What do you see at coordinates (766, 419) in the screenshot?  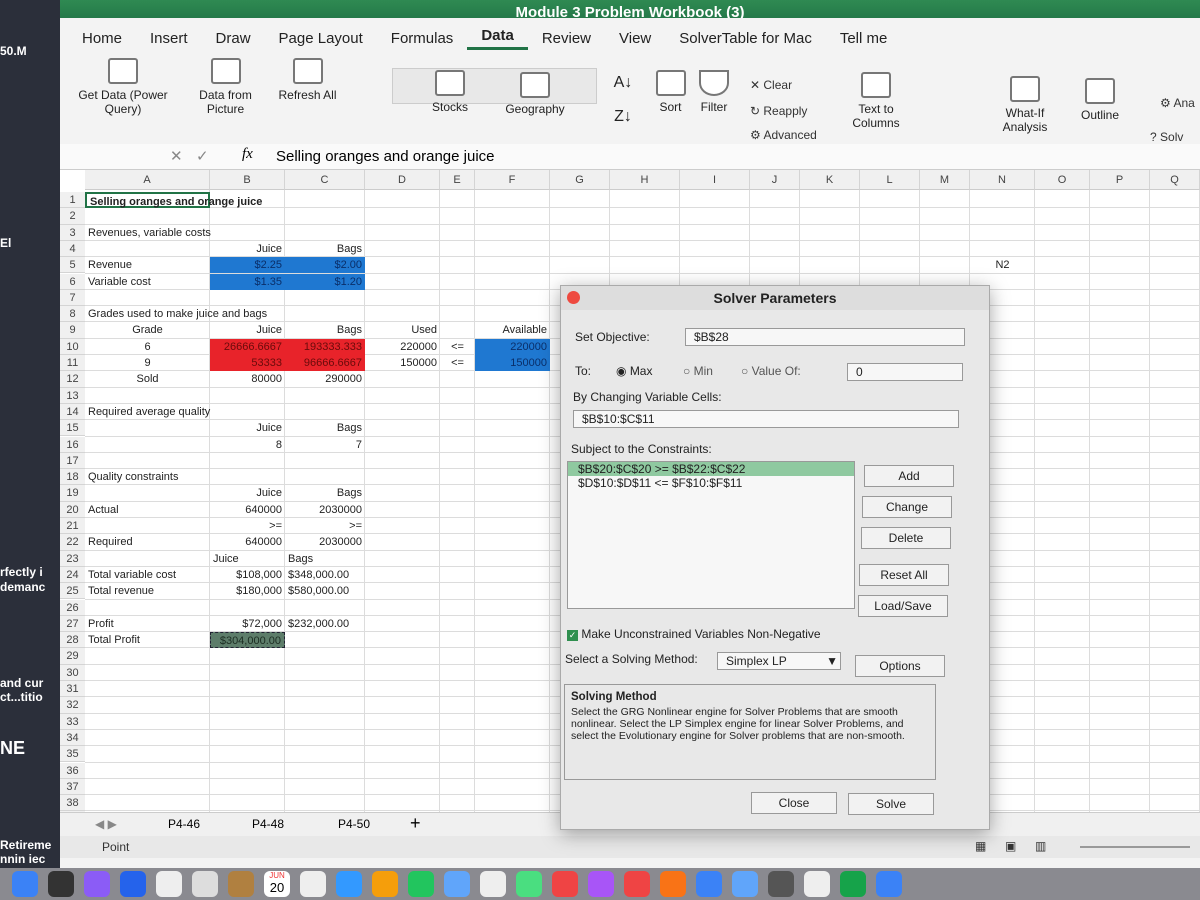 I see `changing-cells-input: $B$10:$C$11` at bounding box center [766, 419].